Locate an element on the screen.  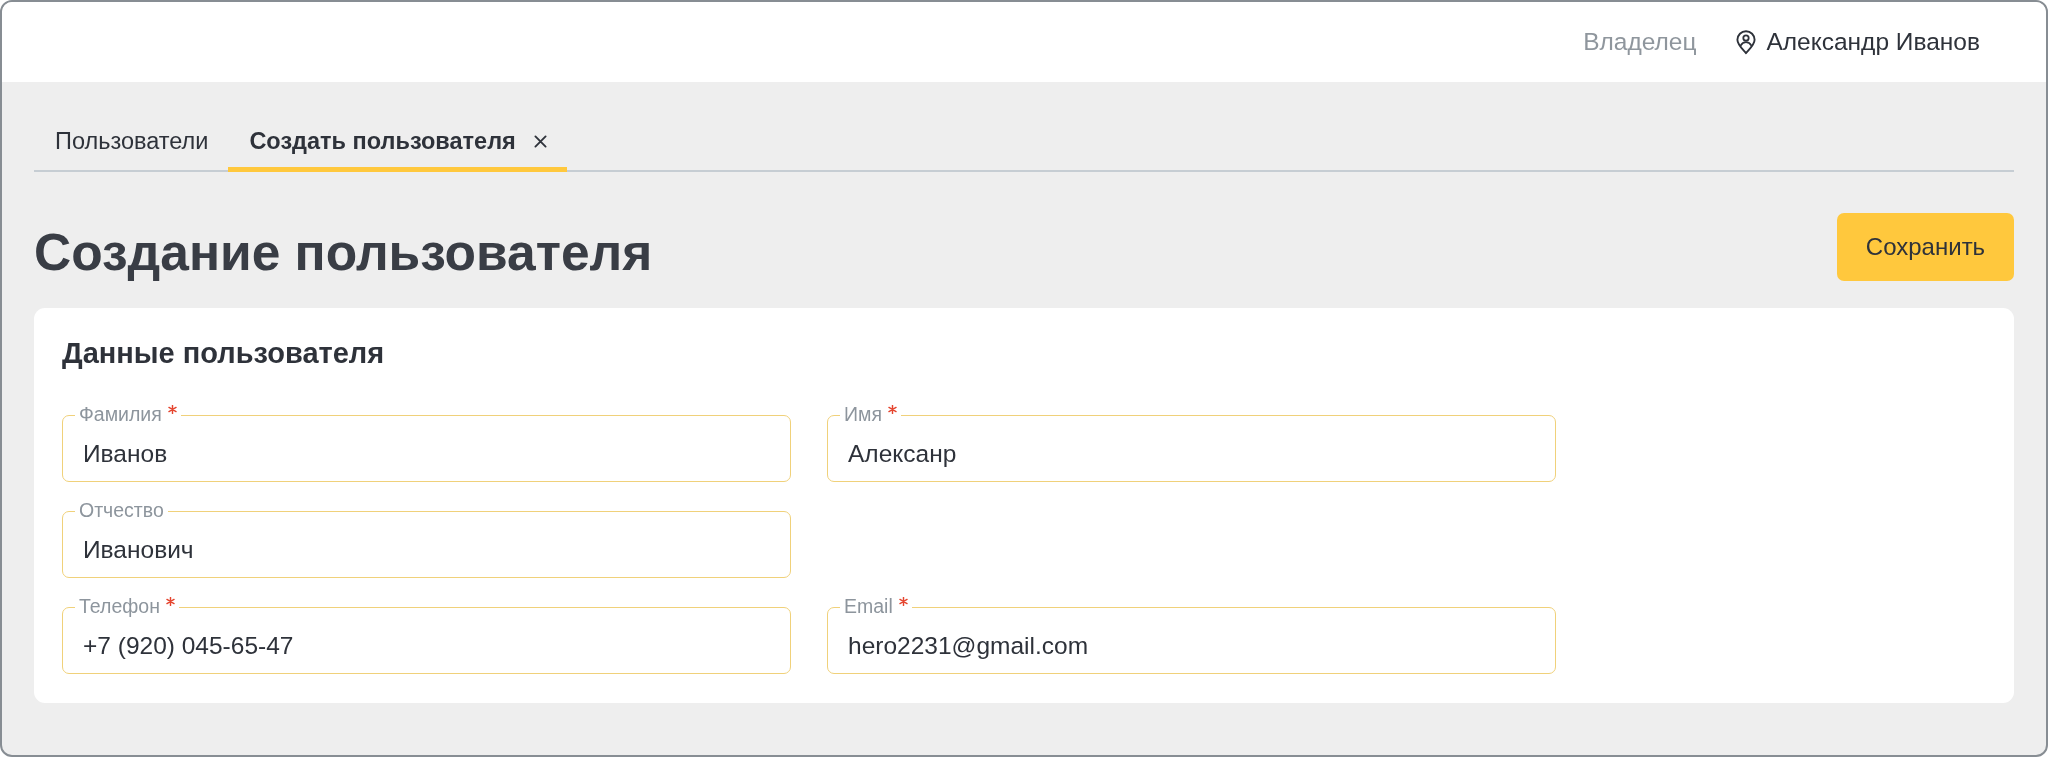
save-button: Сохранить is located at coordinates (1925, 247).